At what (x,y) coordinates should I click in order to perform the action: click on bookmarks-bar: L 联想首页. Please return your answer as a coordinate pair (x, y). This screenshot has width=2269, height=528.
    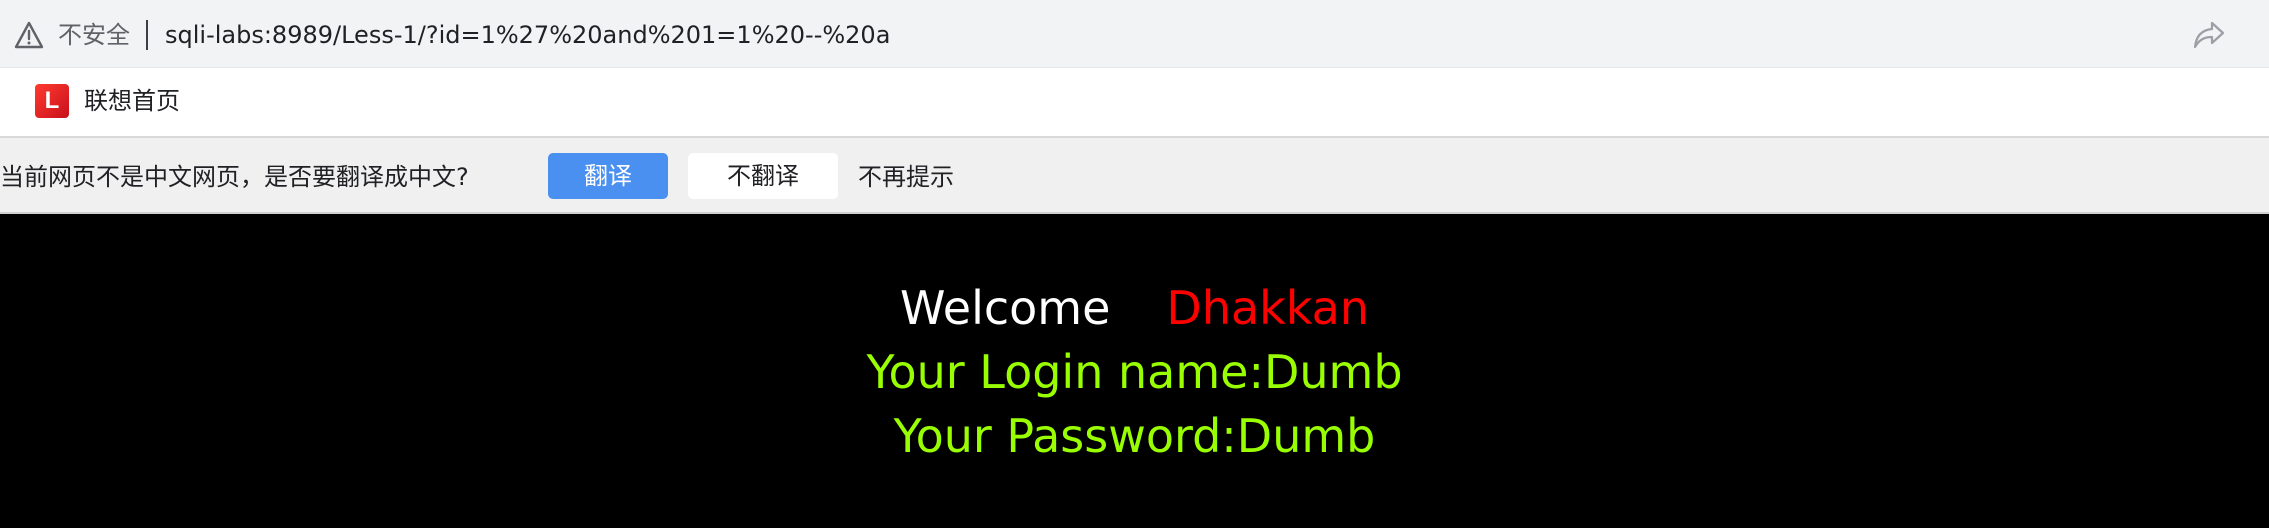
    Looking at the image, I should click on (1134, 103).